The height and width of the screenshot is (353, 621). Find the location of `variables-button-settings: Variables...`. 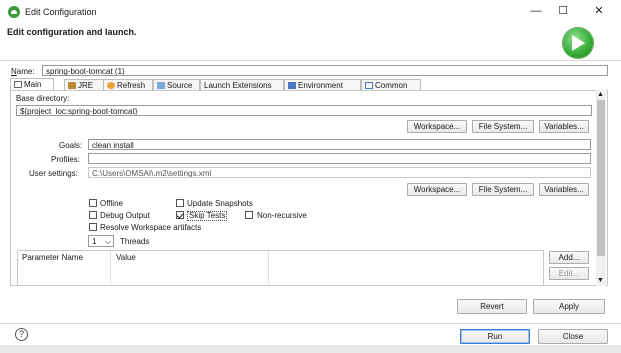

variables-button-settings: Variables... is located at coordinates (564, 189).